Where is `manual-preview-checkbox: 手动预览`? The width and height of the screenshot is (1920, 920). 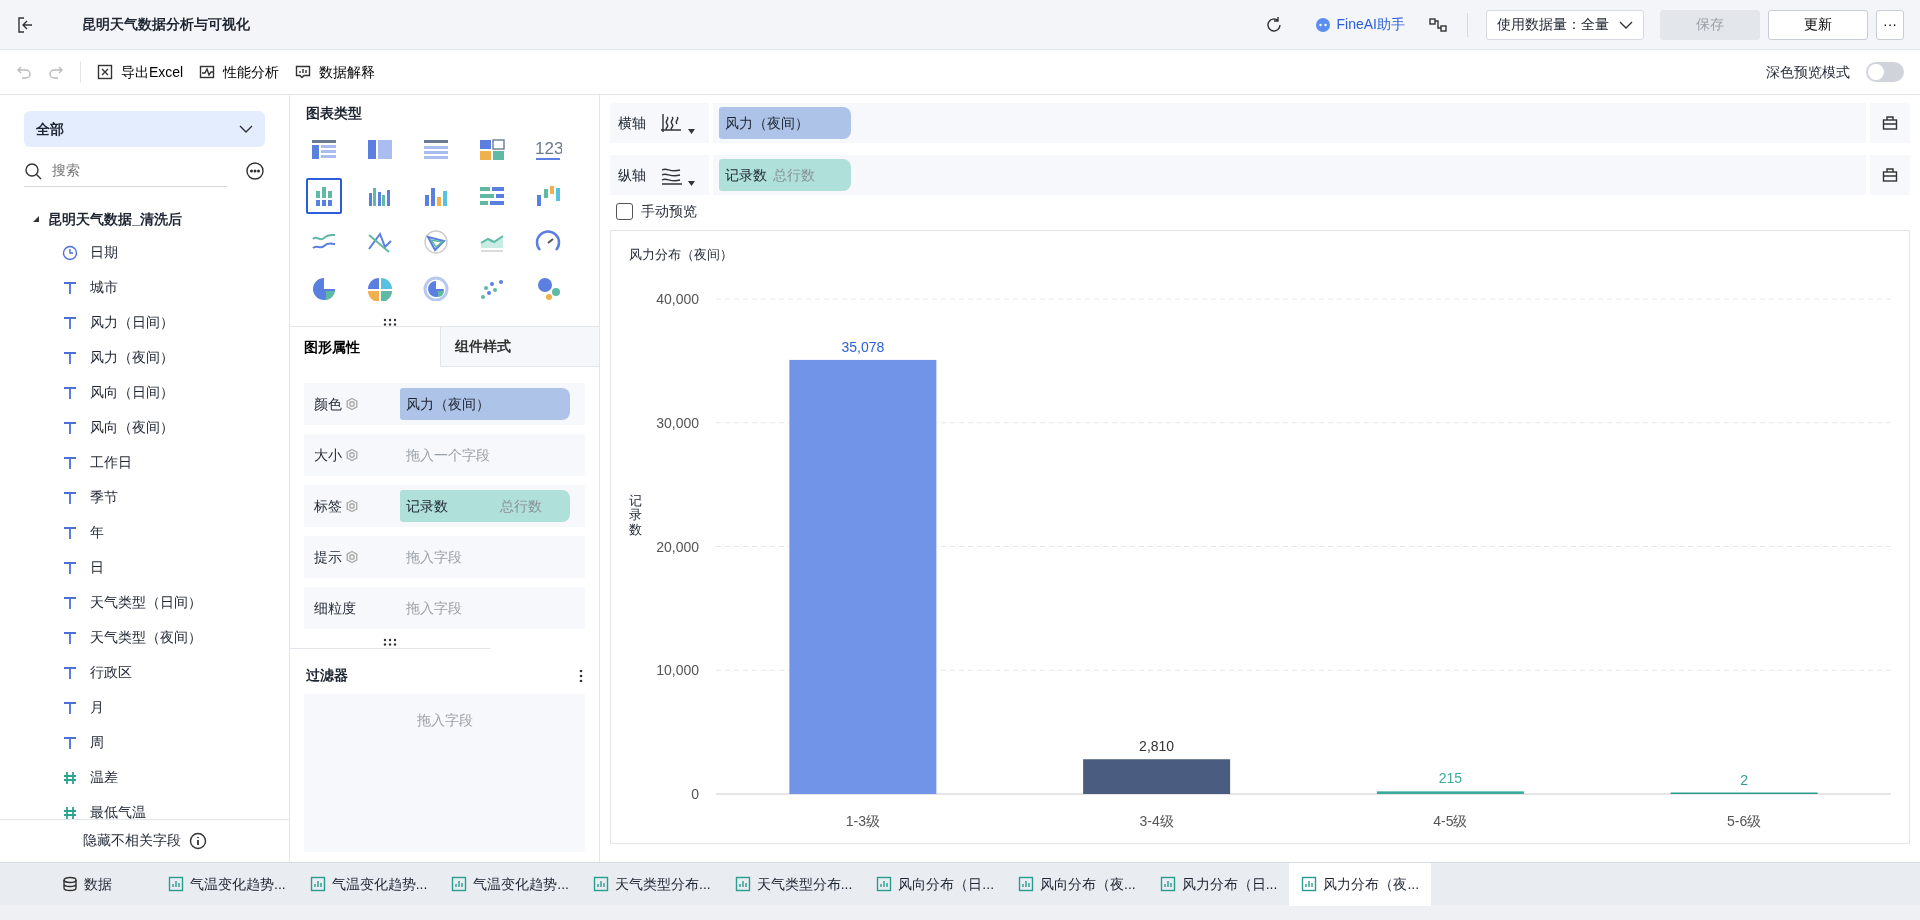 manual-preview-checkbox: 手动预览 is located at coordinates (1268, 211).